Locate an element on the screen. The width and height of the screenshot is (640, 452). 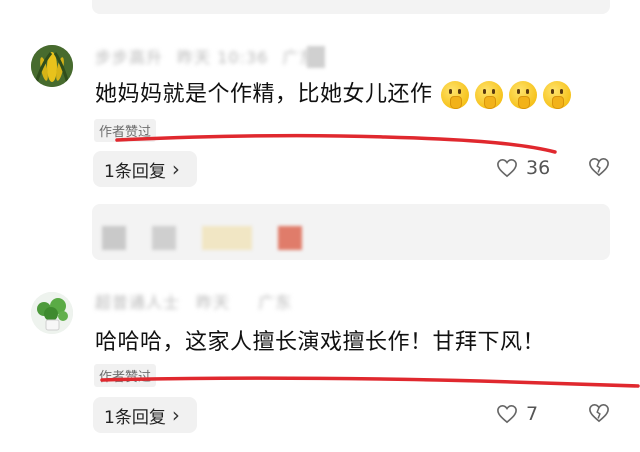
like-button: 7 is located at coordinates (517, 414).